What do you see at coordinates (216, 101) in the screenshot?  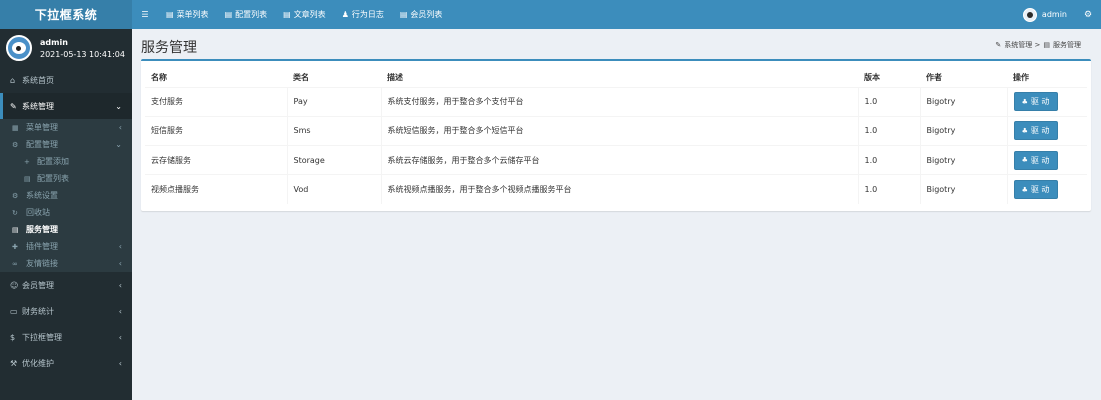 I see `cell-name: 支付服务` at bounding box center [216, 101].